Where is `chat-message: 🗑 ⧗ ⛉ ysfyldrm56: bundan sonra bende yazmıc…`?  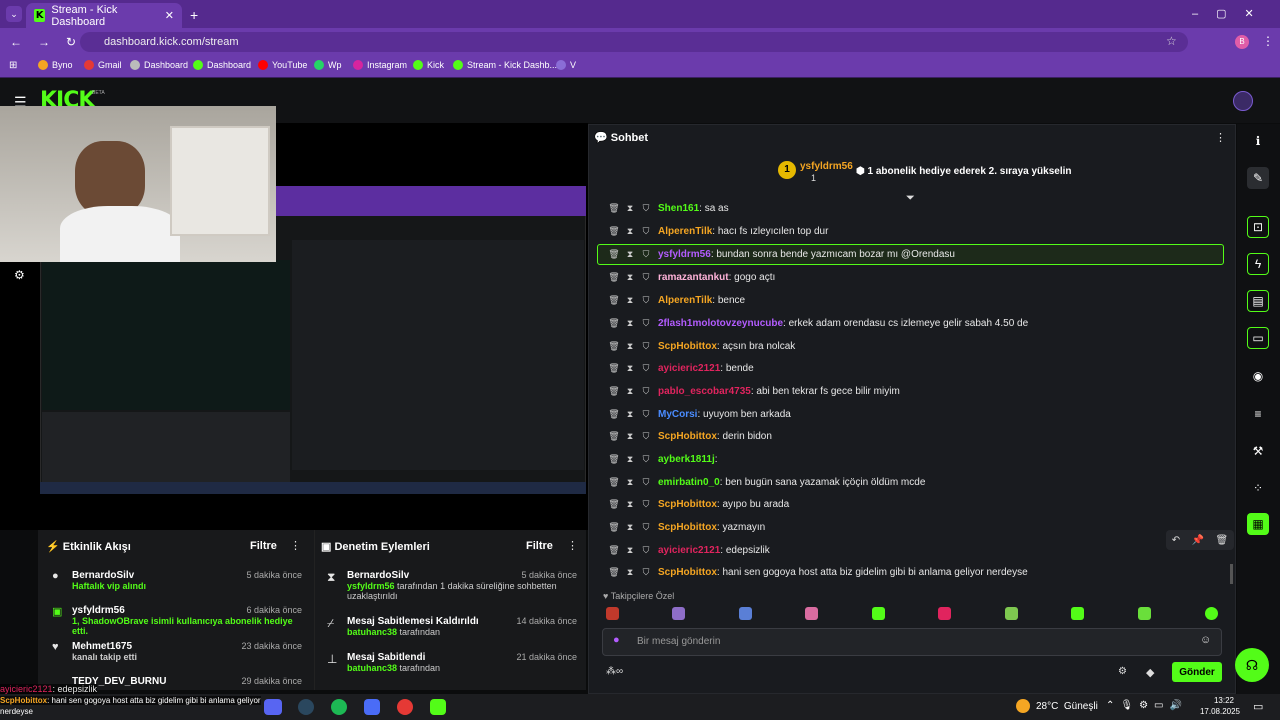
chat-message: 🗑 ⧗ ⛉ ysfyldrm56: bundan sonra bende yazmıc… is located at coordinates (780, 254).